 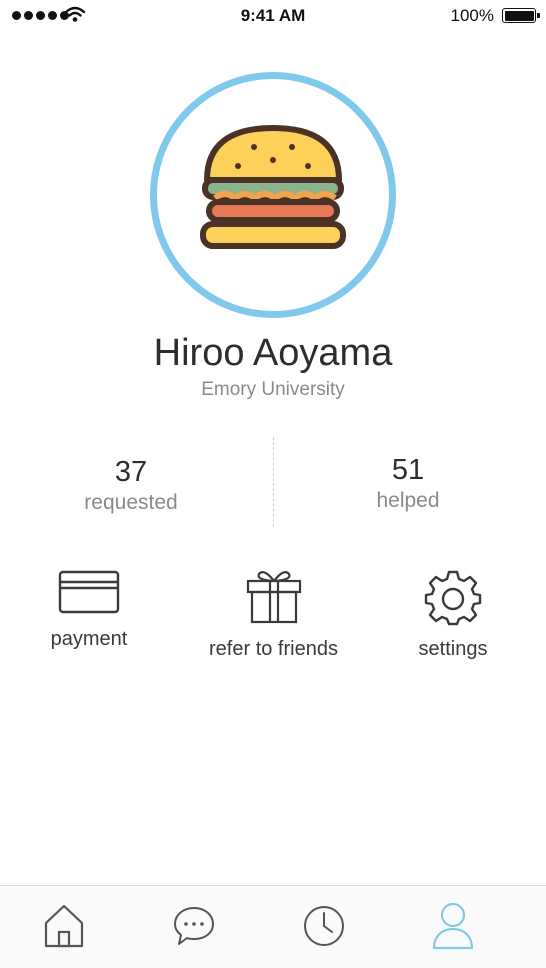 What do you see at coordinates (131, 472) in the screenshot?
I see `requested-count: 37` at bounding box center [131, 472].